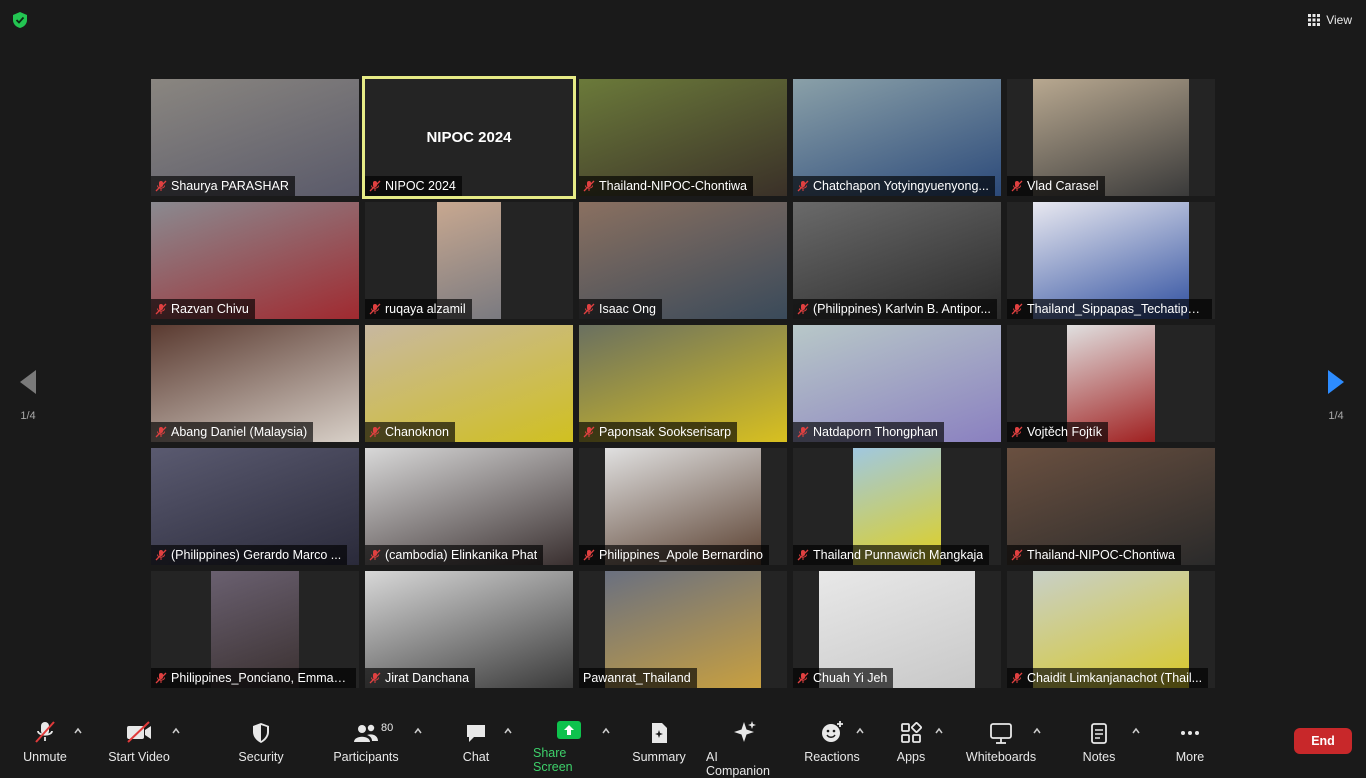  I want to click on participant-name: Thailand Punnawich Mangkaja, so click(898, 555).